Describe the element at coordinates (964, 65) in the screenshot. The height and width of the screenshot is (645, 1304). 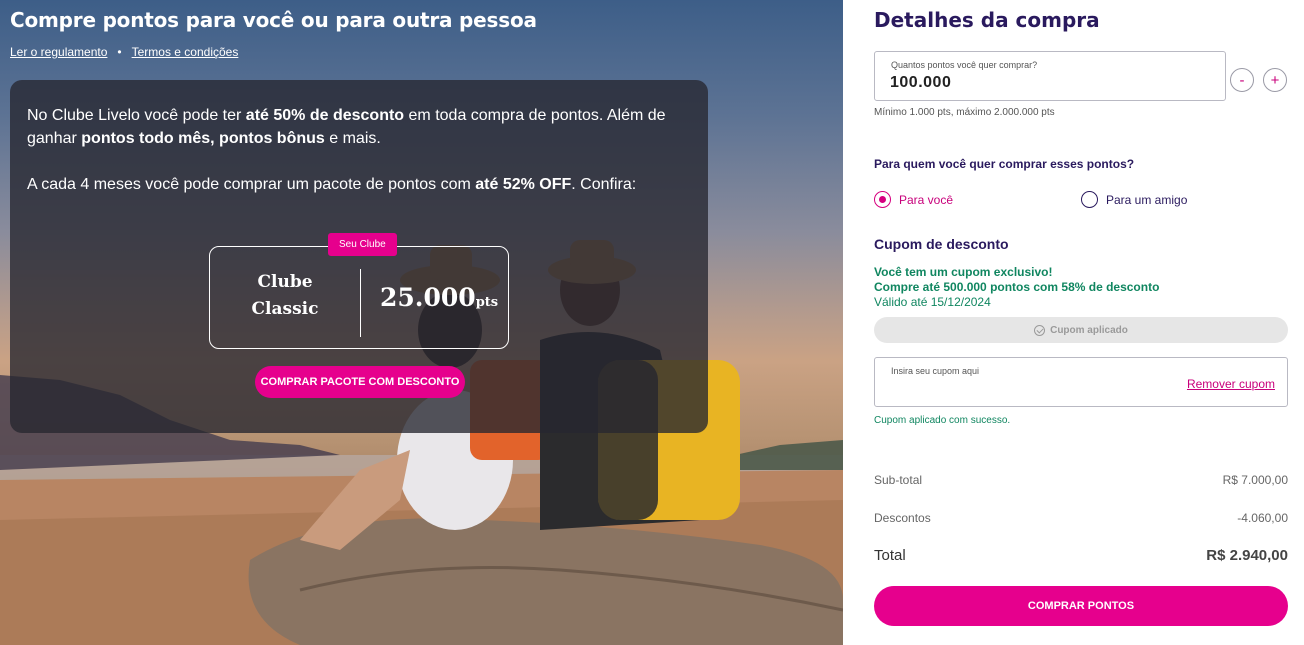
I see `points-field-label: Quantos pontos você quer comprar?` at that location.